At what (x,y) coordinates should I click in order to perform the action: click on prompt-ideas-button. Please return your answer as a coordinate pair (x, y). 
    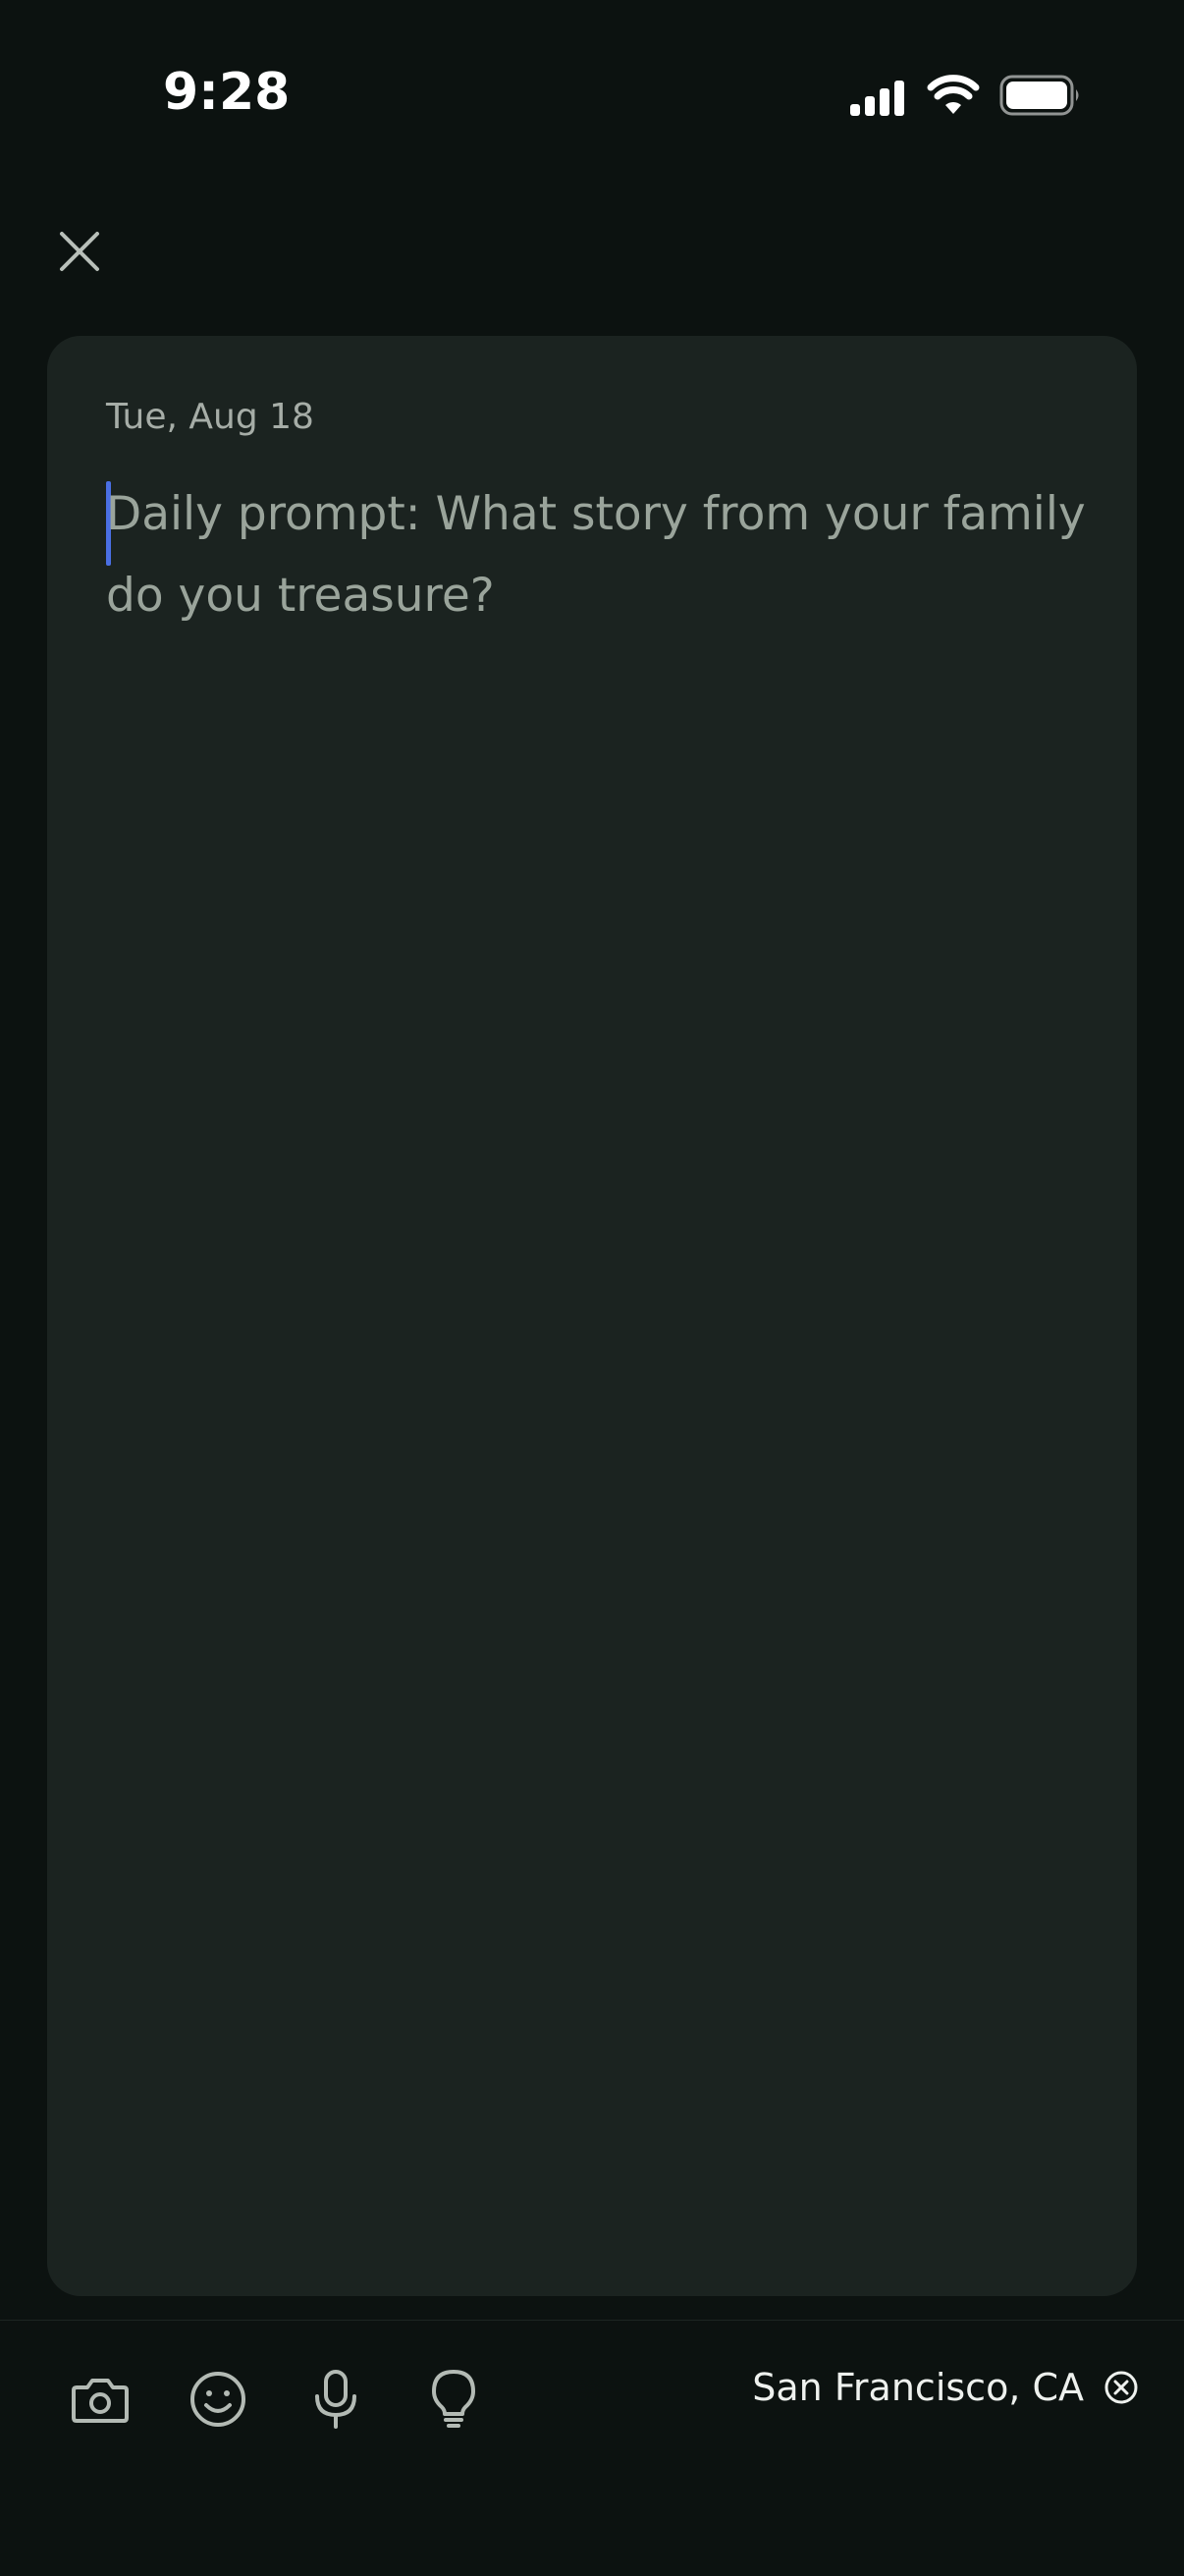
    Looking at the image, I should click on (454, 2399).